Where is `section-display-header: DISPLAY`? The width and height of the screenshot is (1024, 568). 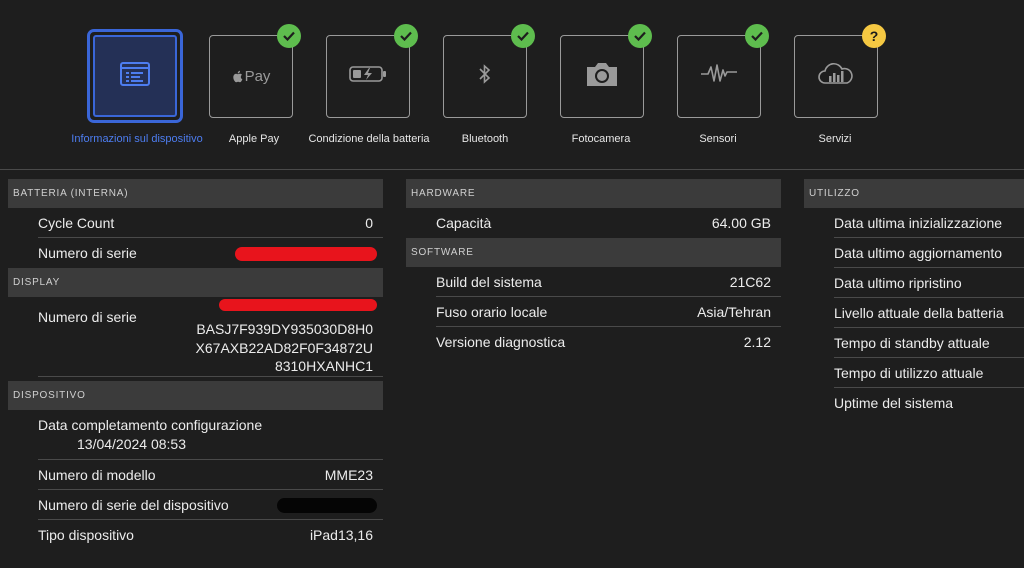 section-display-header: DISPLAY is located at coordinates (195, 282).